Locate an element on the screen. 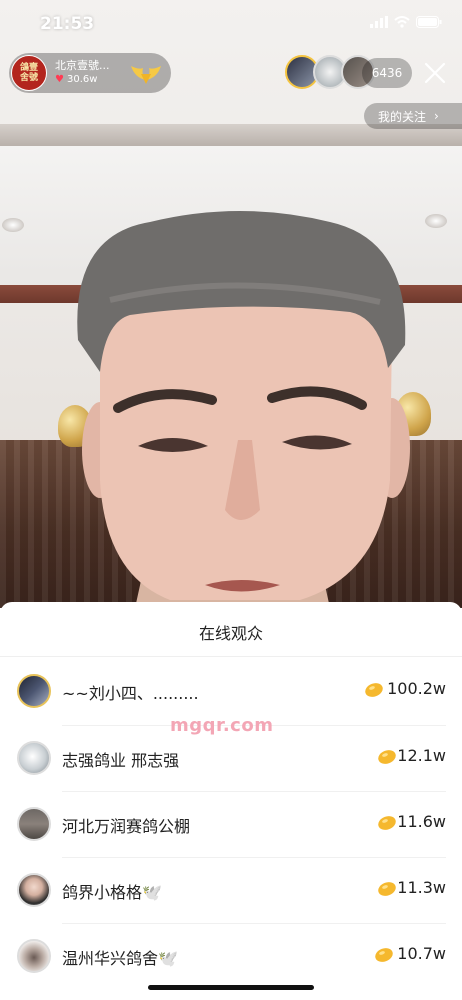 This screenshot has height=1000, width=462. viewer-row: 河北万润赛鸽公棚 11.6w is located at coordinates (231, 824).